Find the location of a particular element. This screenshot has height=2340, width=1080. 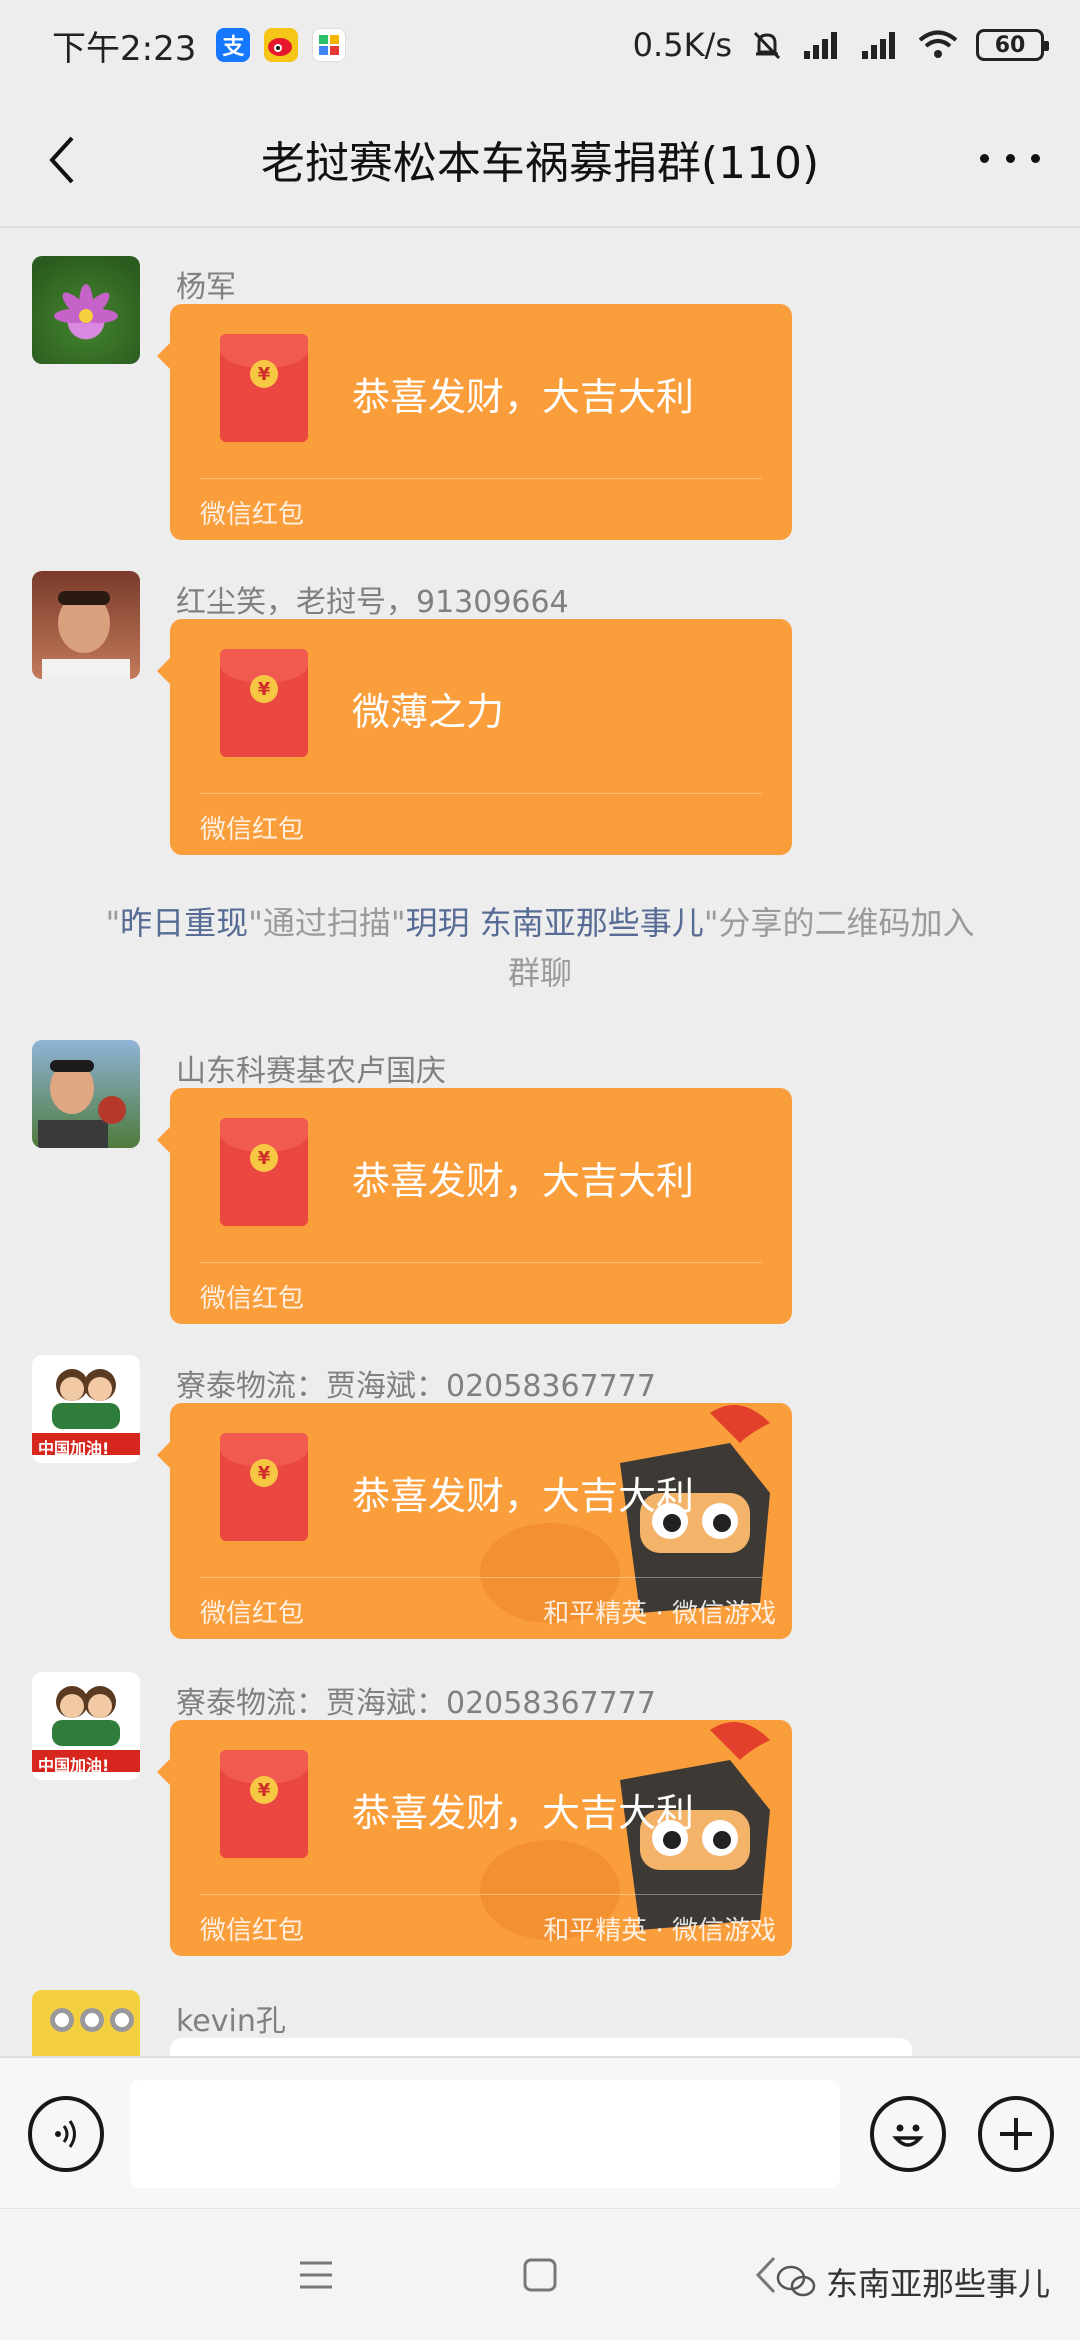

inviter-link: 玥玥 东南亚那些事儿 is located at coordinates (555, 923).